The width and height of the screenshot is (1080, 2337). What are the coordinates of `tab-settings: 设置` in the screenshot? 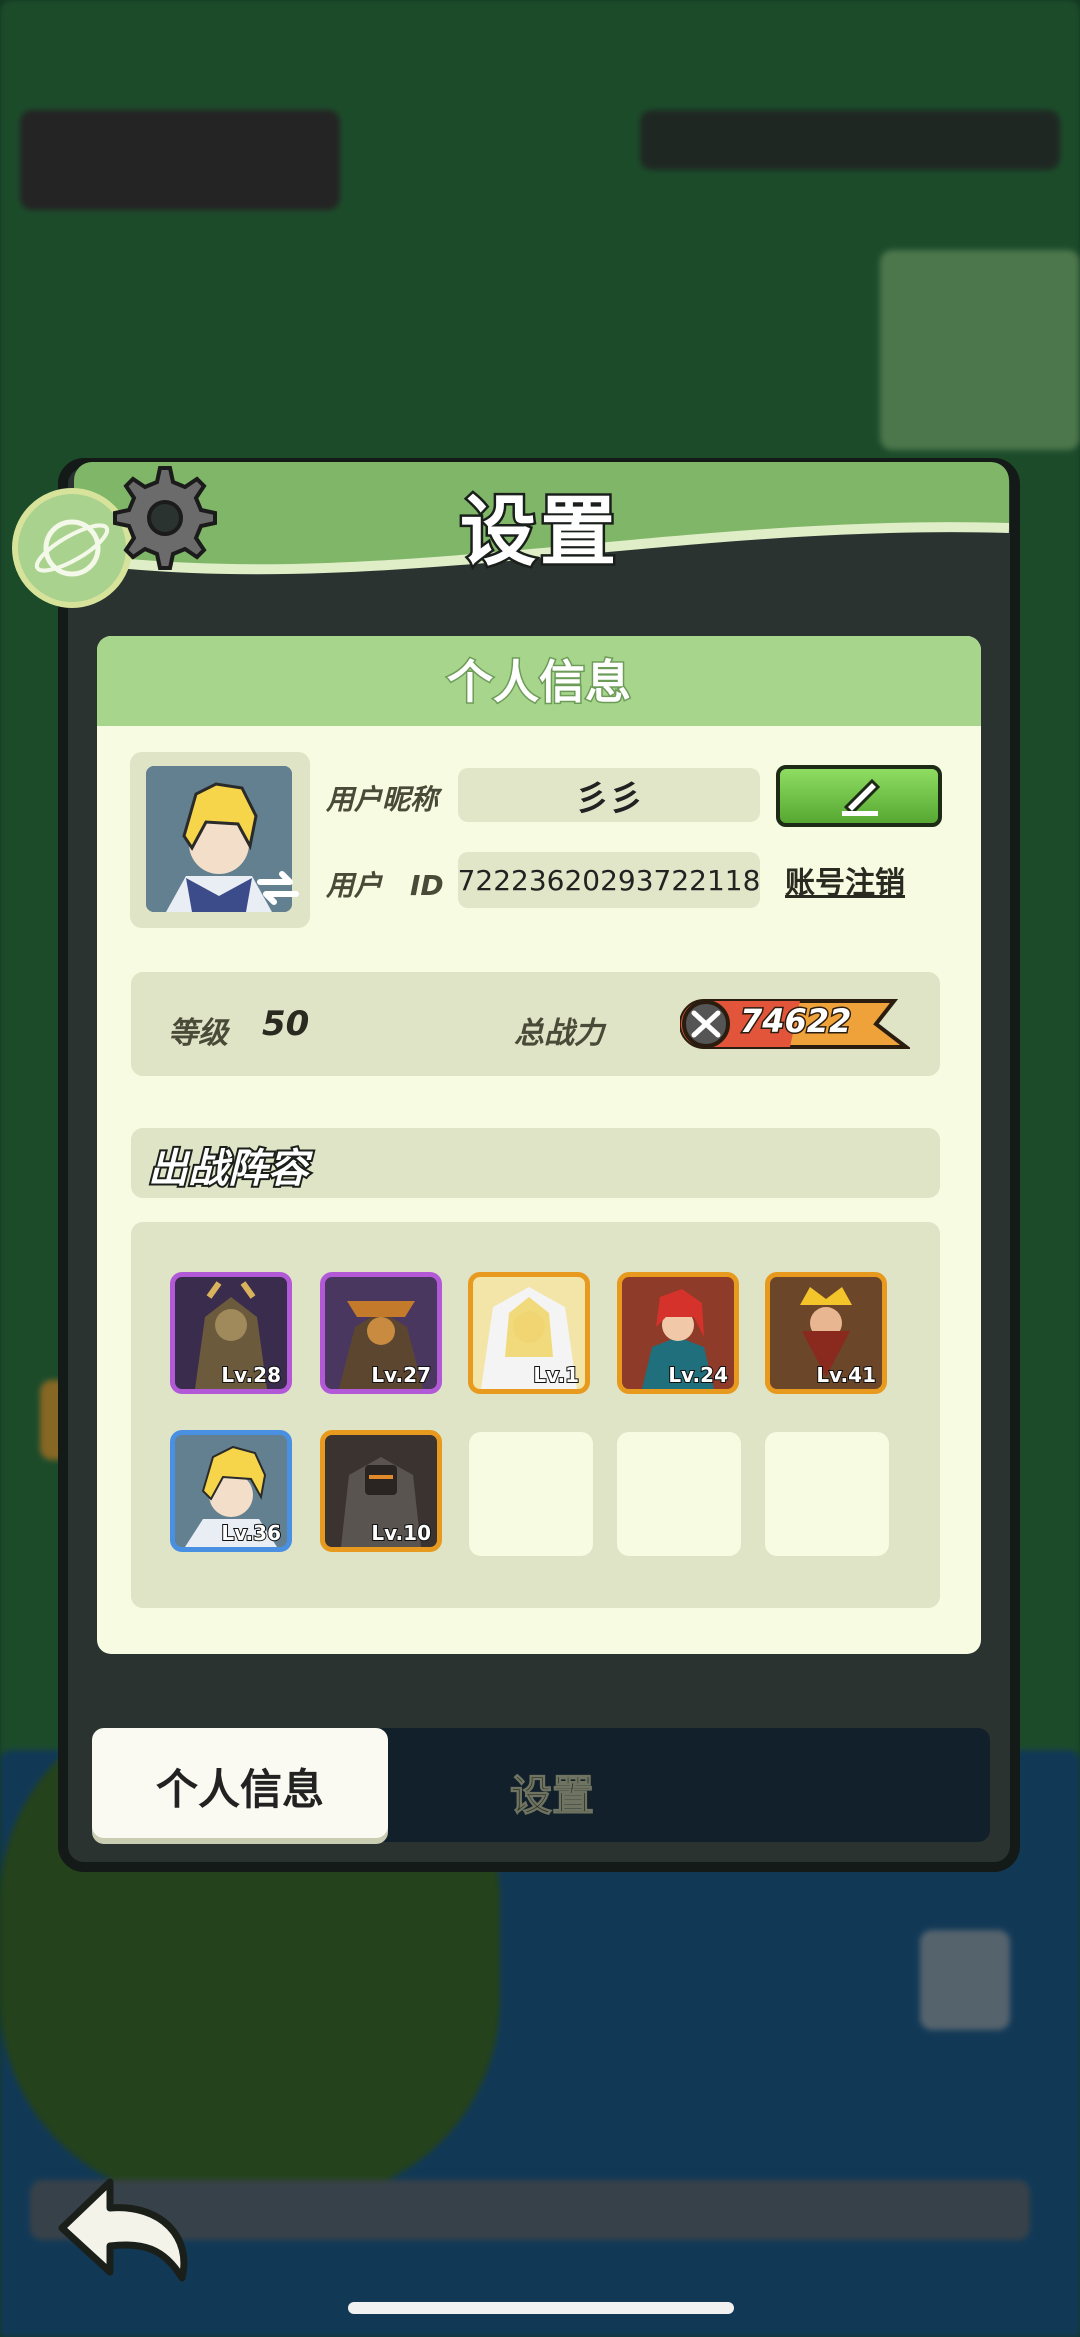 It's located at (551, 1792).